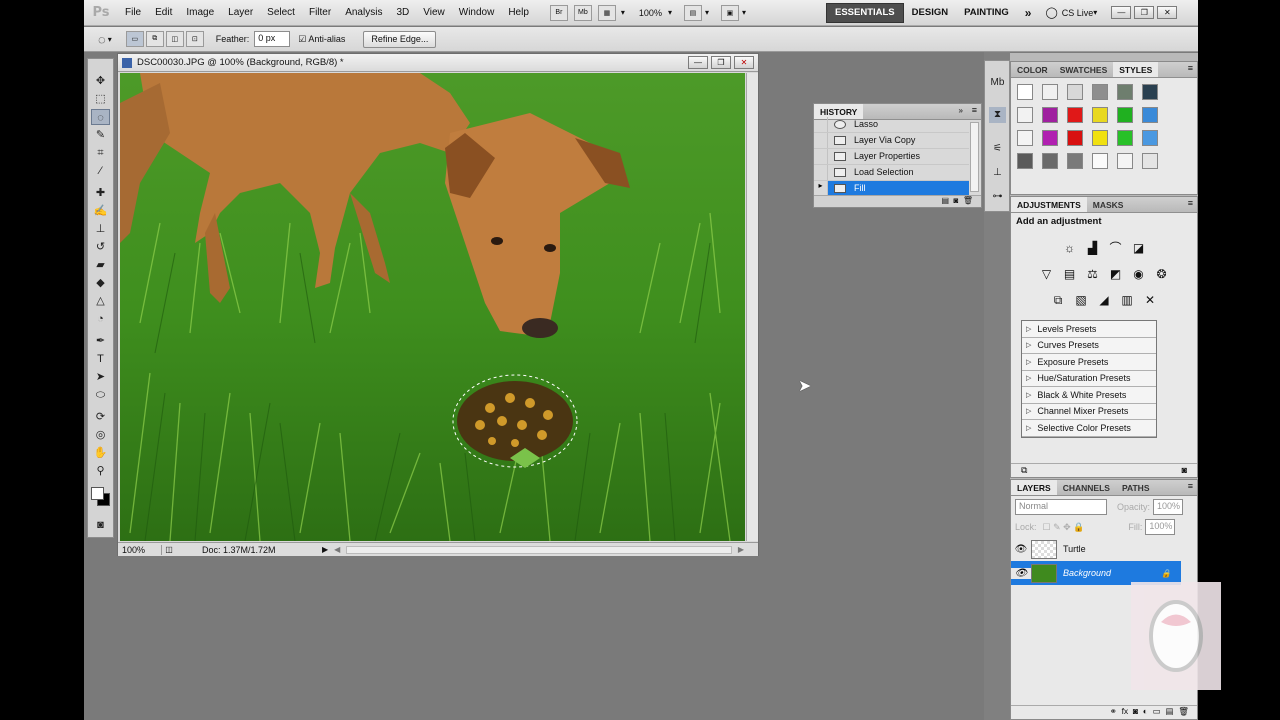 The image size is (1280, 720). I want to click on collapse-icon: », so click(961, 110).